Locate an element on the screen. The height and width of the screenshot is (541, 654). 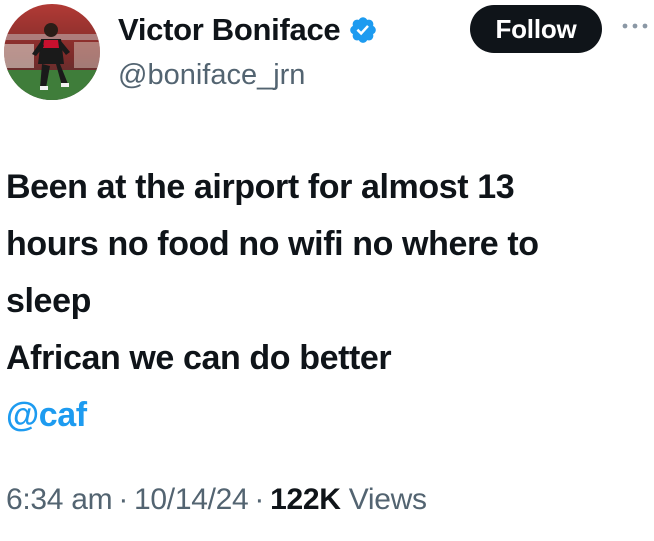
views-label: Views is located at coordinates (387, 499).